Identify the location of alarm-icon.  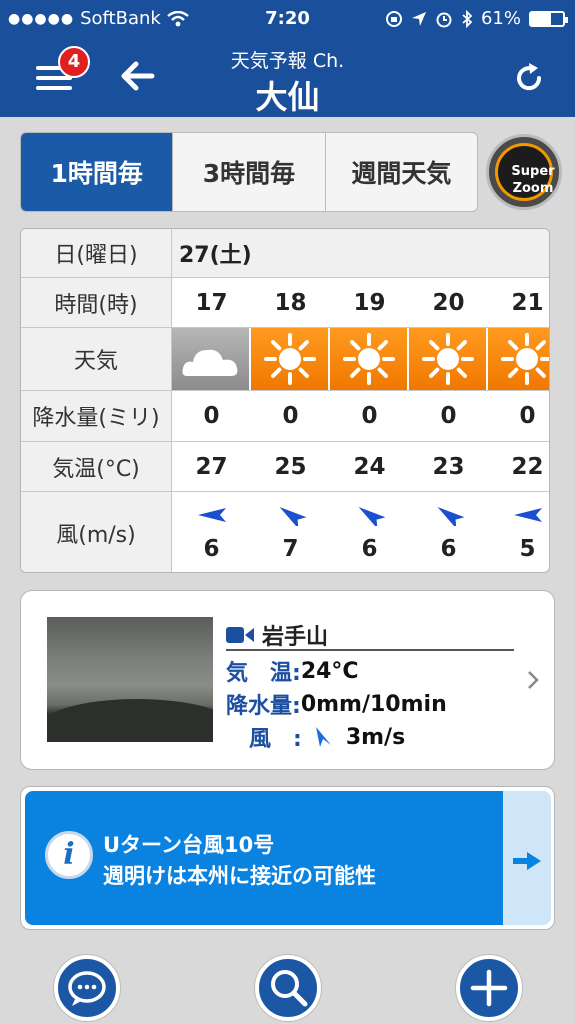
(444, 19).